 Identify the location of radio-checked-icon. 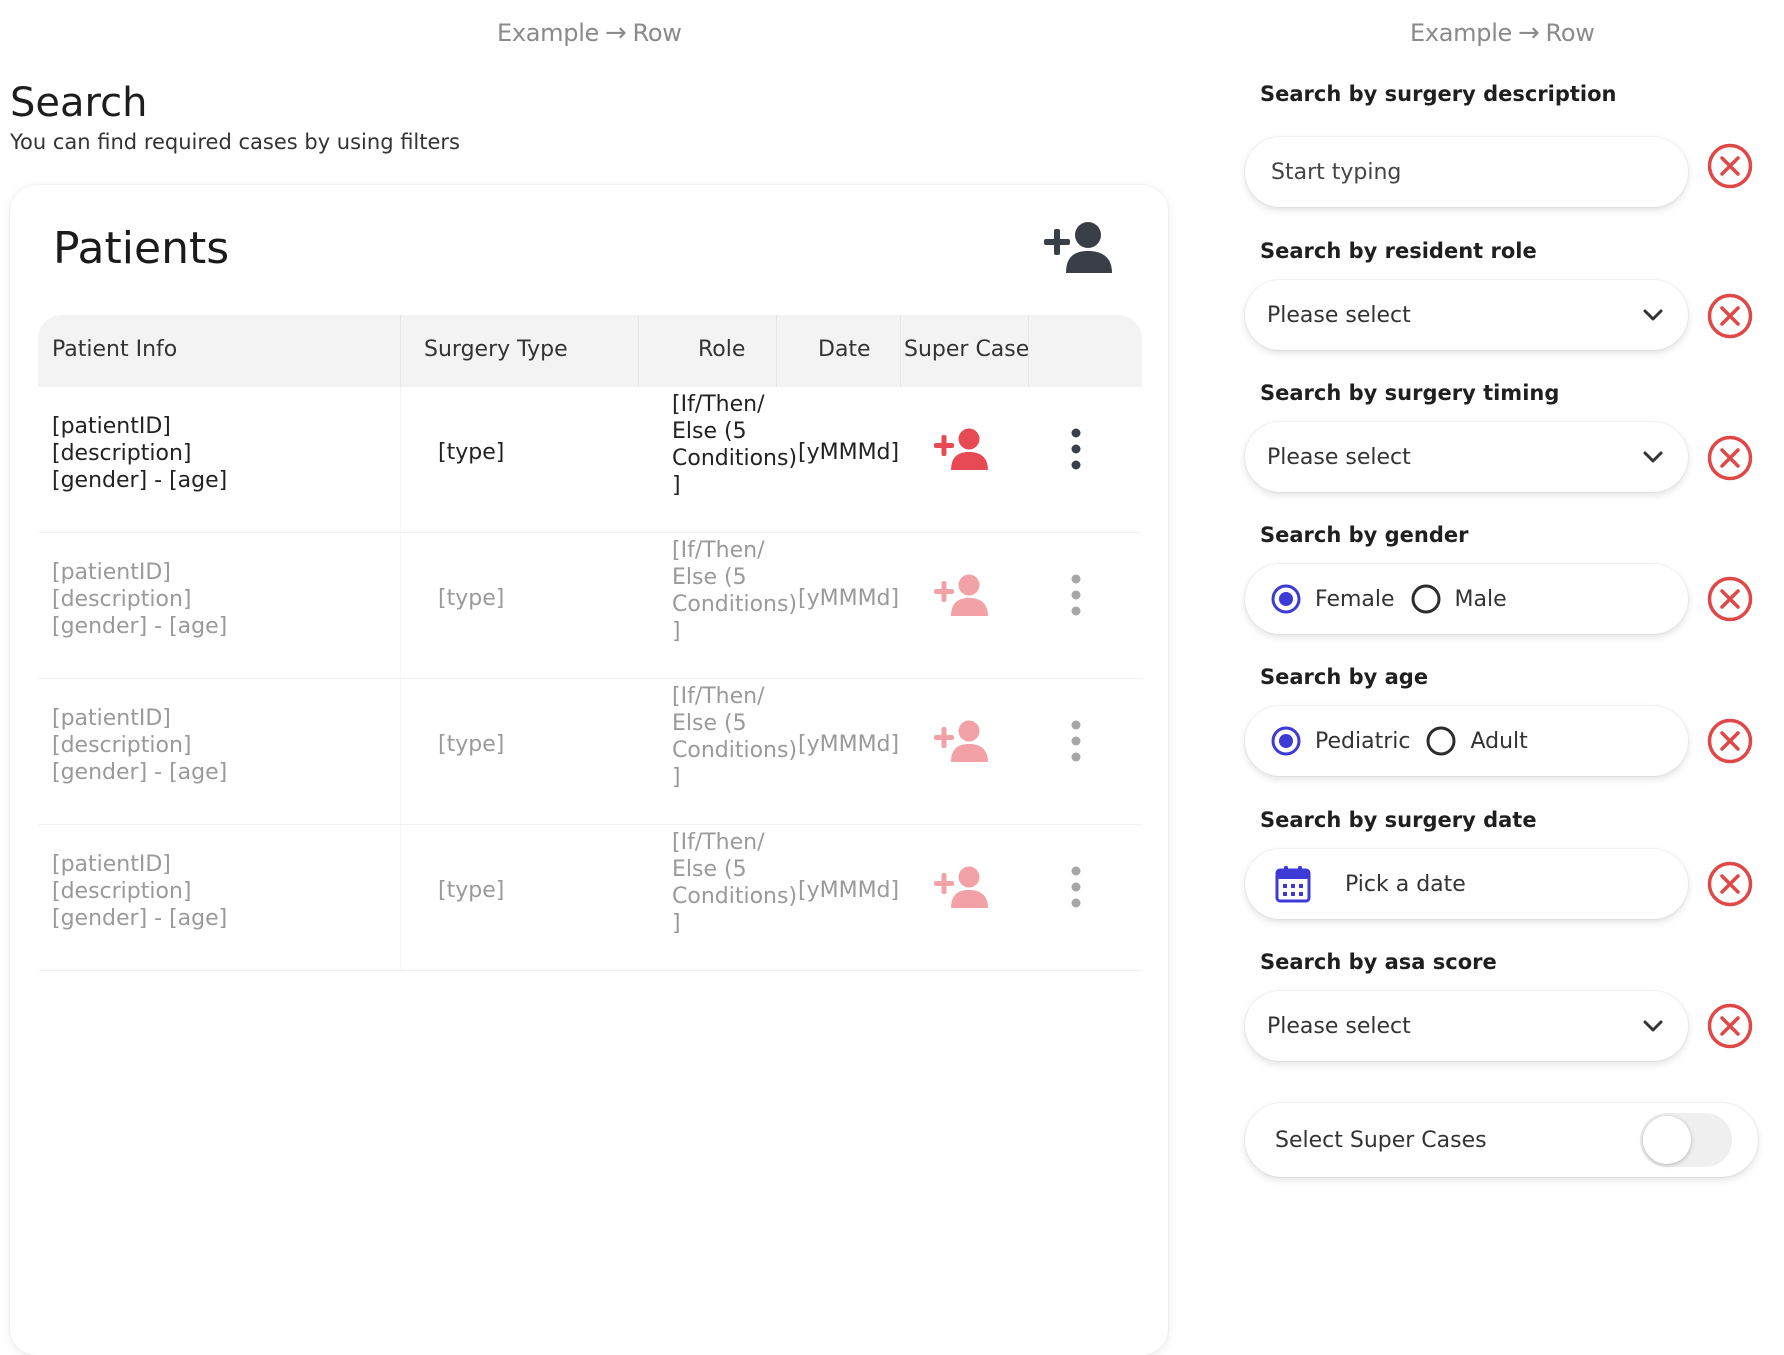
(1286, 741).